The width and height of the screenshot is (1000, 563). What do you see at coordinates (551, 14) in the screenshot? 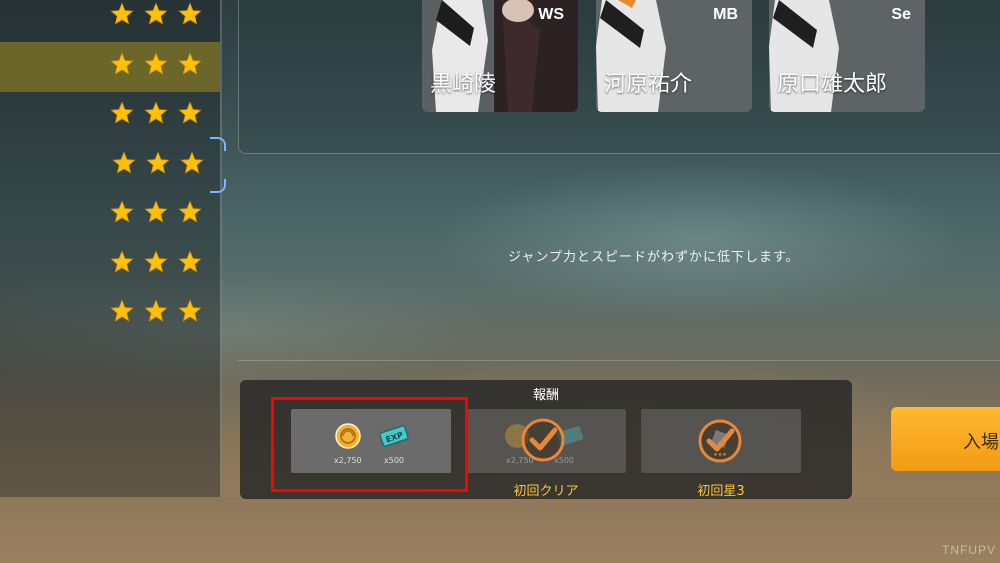
I see `character-position: WS` at bounding box center [551, 14].